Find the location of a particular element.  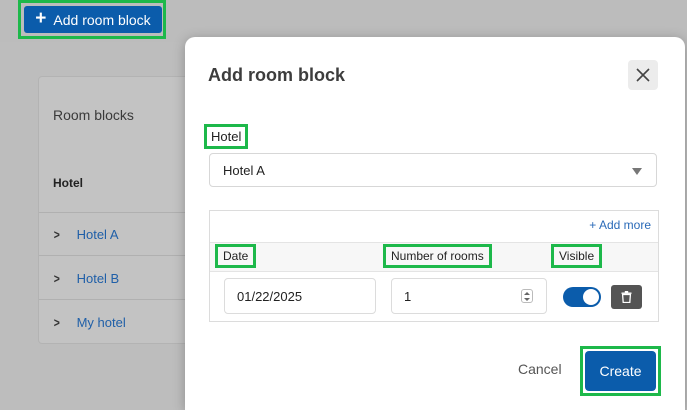

column-header-rooms: Number of rooms is located at coordinates (437, 256).